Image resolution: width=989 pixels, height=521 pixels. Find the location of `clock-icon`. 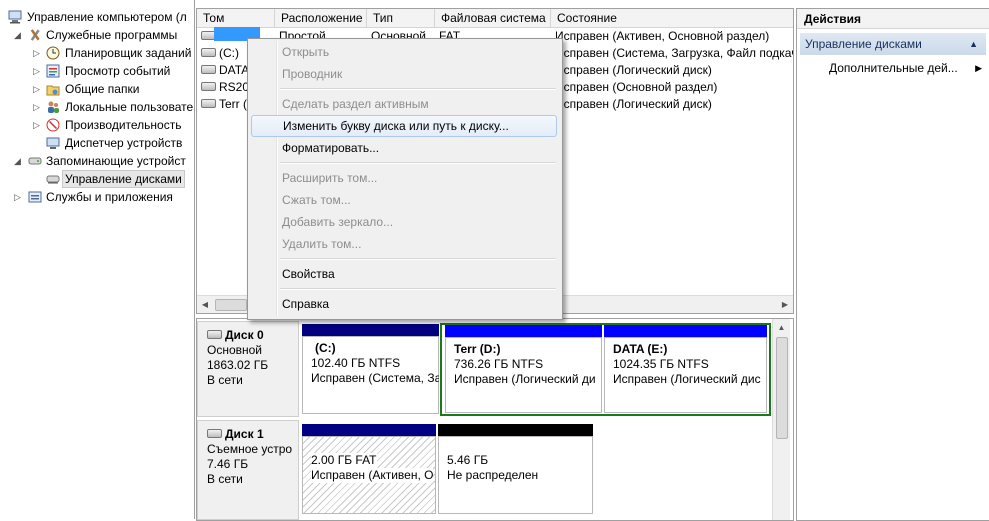

clock-icon is located at coordinates (53, 53).